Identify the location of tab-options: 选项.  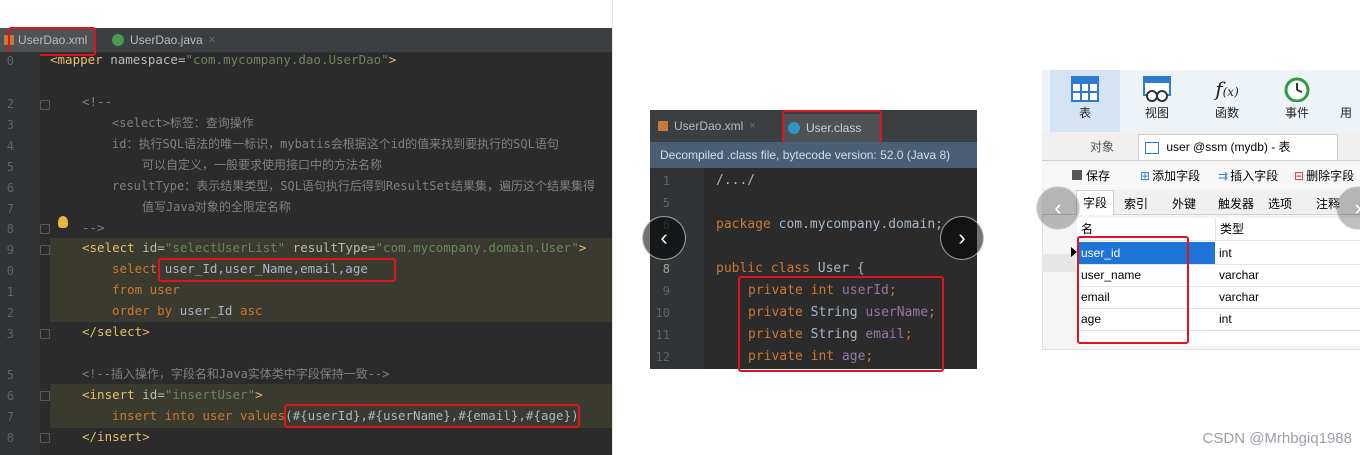
(1280, 203).